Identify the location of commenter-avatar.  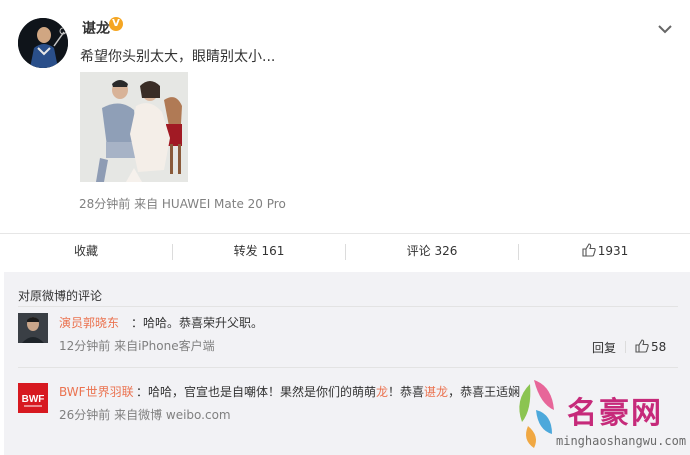
(33, 328).